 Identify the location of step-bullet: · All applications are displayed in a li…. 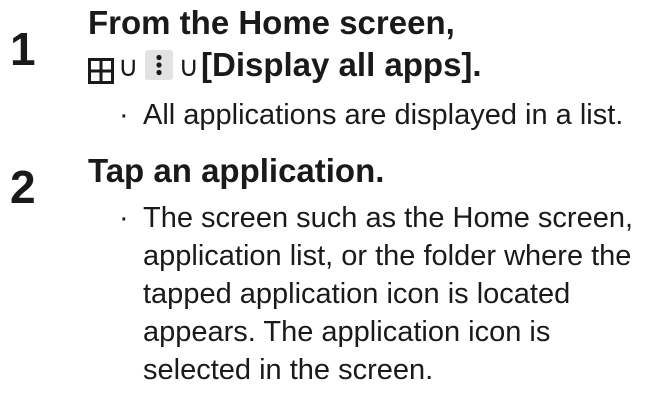
(369, 115).